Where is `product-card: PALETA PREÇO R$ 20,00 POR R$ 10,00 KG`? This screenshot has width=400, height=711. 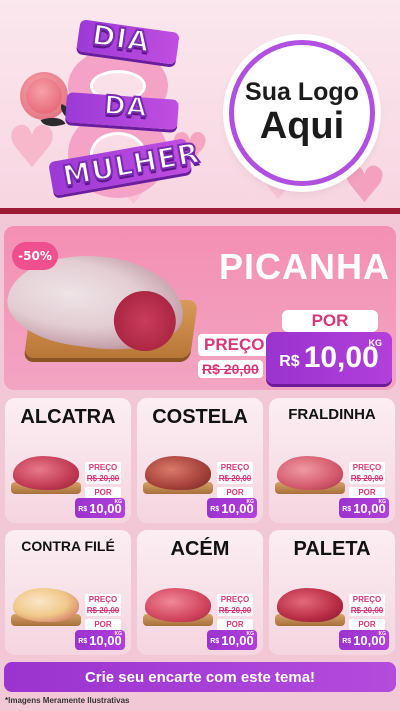 product-card: PALETA PREÇO R$ 20,00 POR R$ 10,00 KG is located at coordinates (332, 592).